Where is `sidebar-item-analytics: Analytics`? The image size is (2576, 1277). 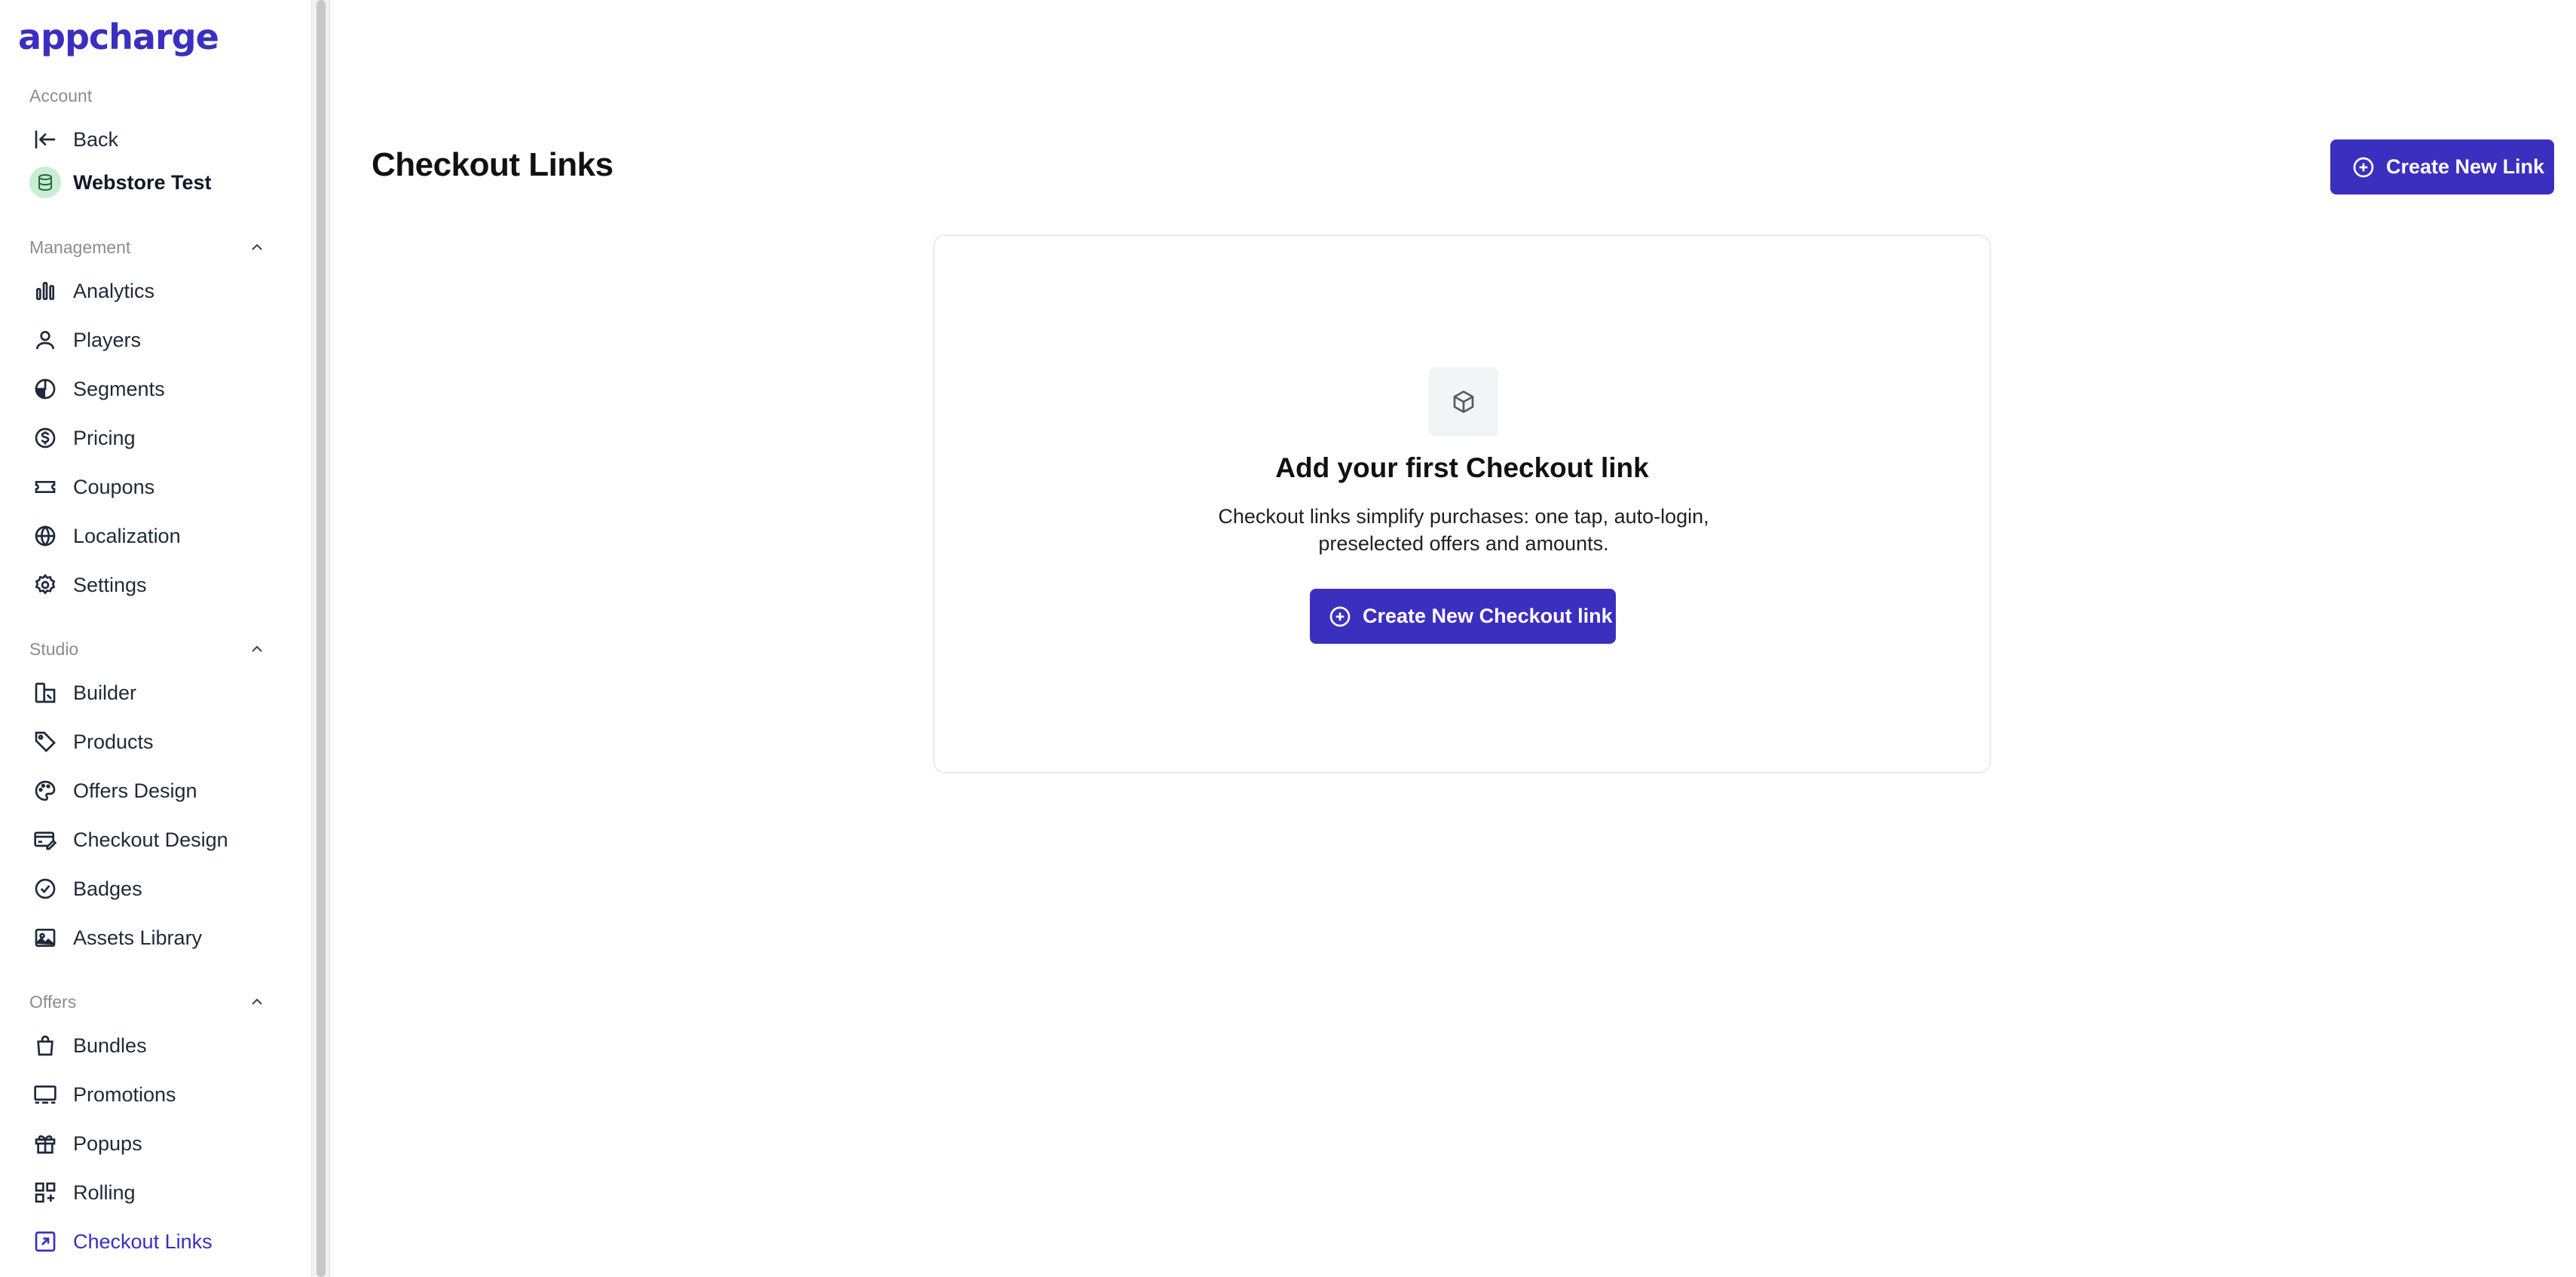
sidebar-item-analytics: Analytics is located at coordinates (151, 291).